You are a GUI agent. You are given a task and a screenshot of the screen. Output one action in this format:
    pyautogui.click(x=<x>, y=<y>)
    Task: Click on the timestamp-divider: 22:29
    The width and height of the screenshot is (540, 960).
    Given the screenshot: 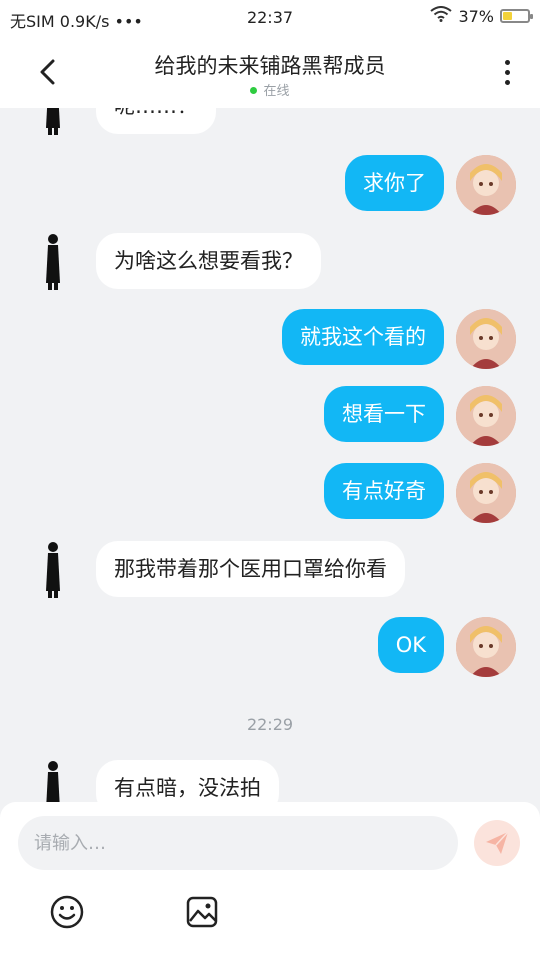 What is the action you would take?
    pyautogui.click(x=270, y=724)
    